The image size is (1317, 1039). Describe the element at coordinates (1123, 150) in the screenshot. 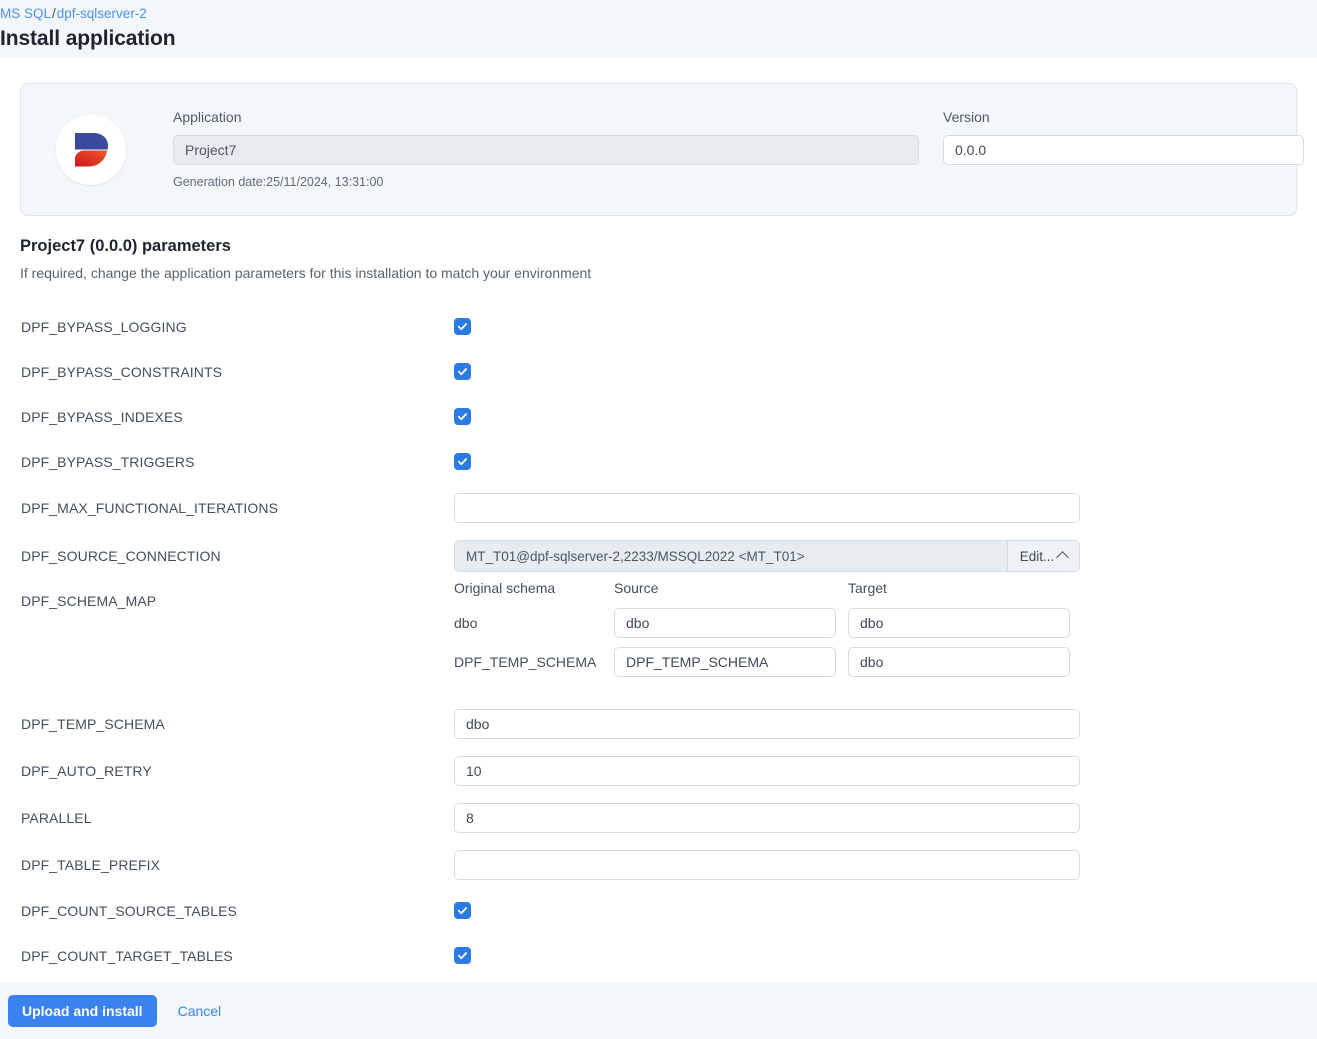

I see `version-input` at that location.